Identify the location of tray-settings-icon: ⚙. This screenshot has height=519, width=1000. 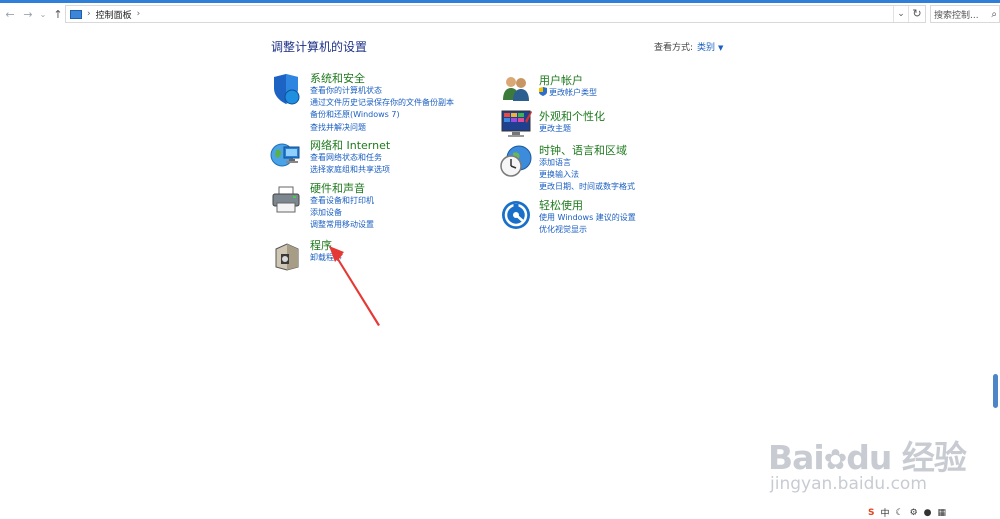
(914, 513).